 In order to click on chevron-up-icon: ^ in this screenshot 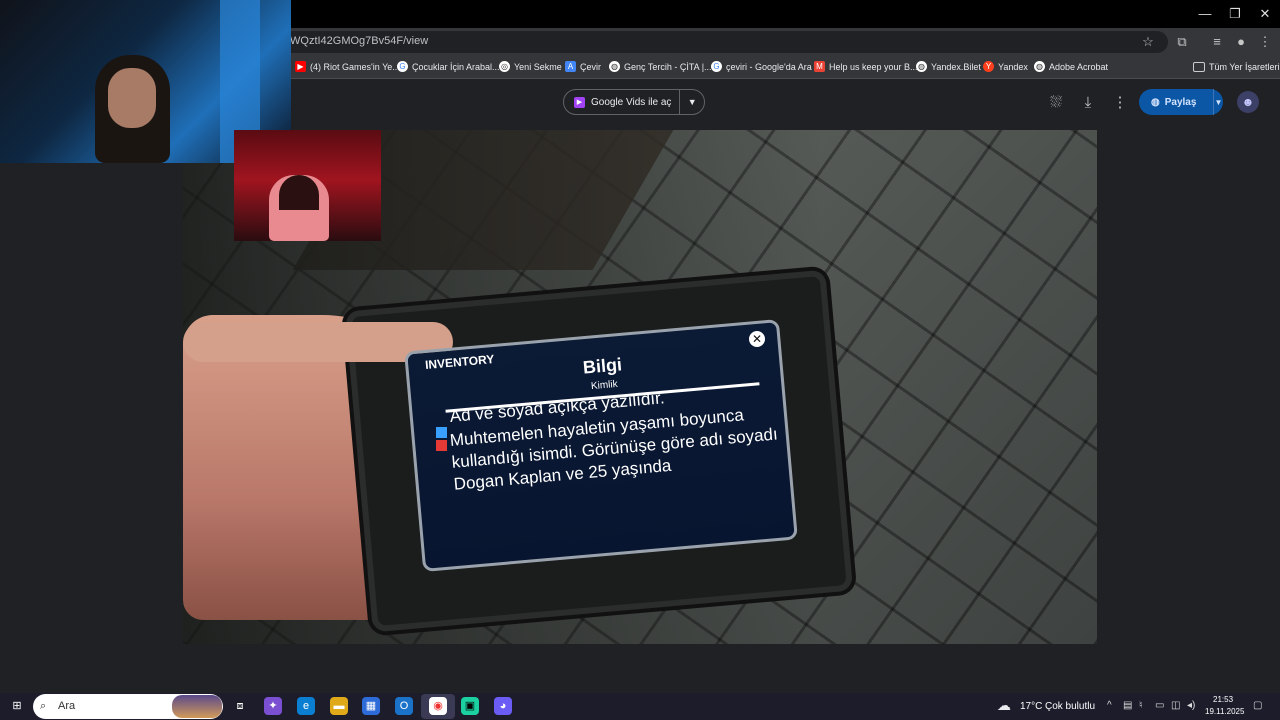, I will do `click(1109, 705)`.